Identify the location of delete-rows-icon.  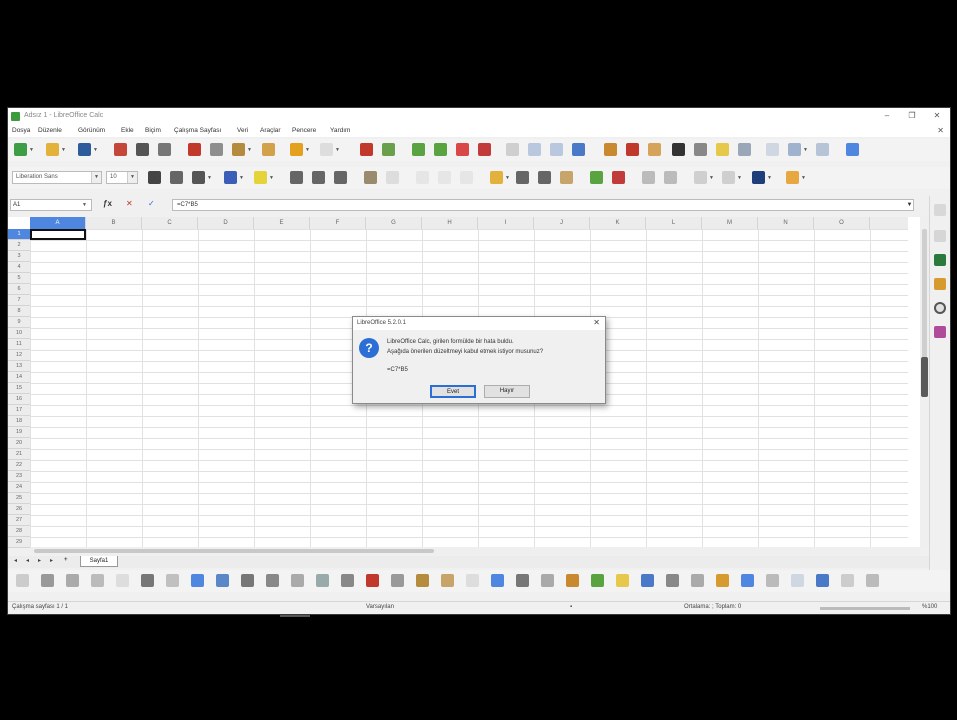
(462, 149).